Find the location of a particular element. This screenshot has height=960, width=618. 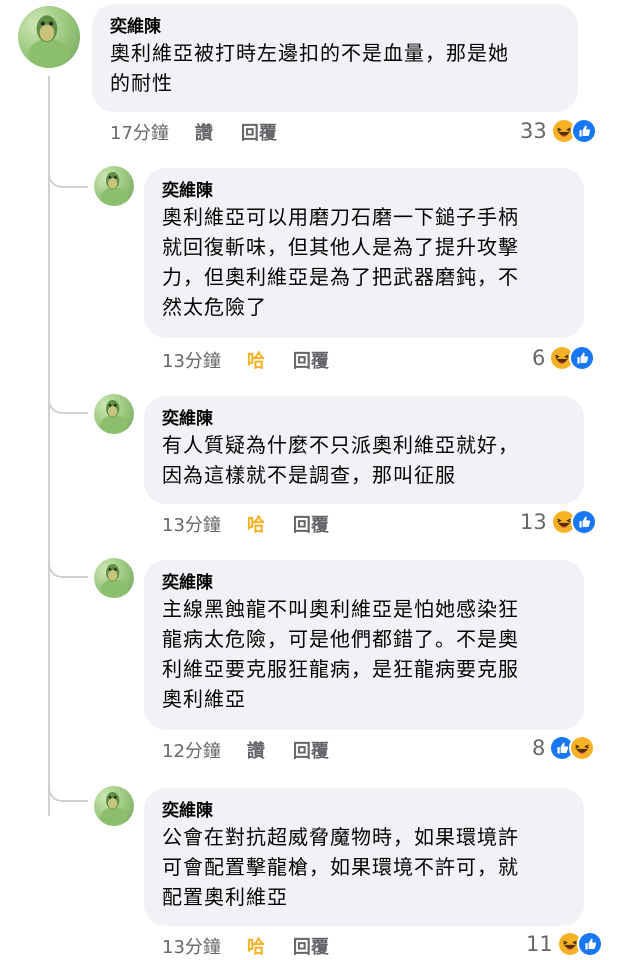

comment-actions: 17分鐘 讚 回覆 is located at coordinates (207, 132).